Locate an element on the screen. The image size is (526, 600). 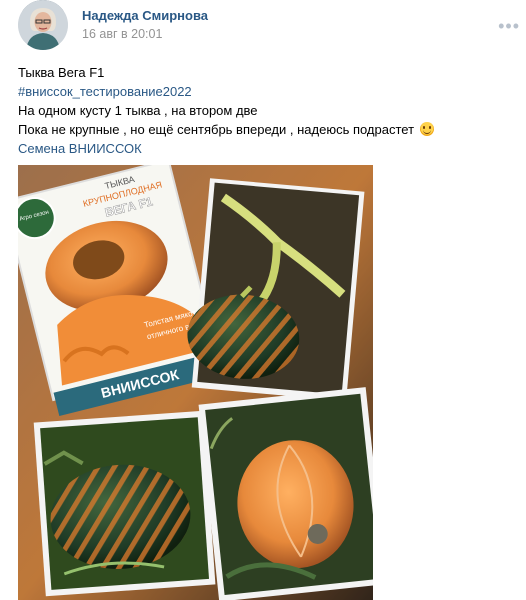
orange-pumpkin-photo is located at coordinates (285, 493).